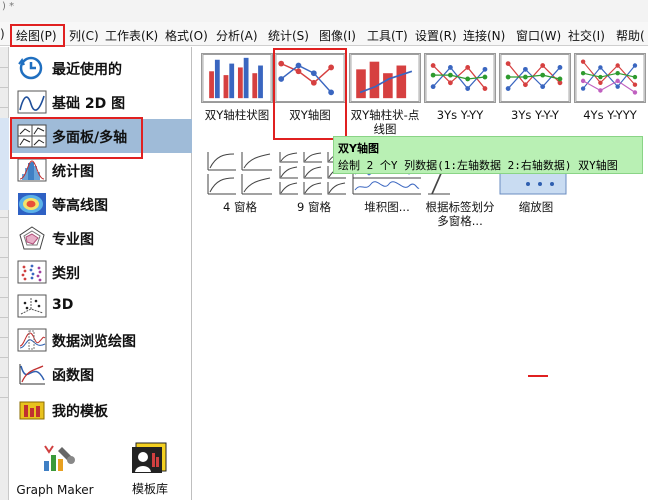 This screenshot has width=648, height=500. What do you see at coordinates (80, 412) in the screenshot?
I see `category-label: 我的模板` at bounding box center [80, 412].